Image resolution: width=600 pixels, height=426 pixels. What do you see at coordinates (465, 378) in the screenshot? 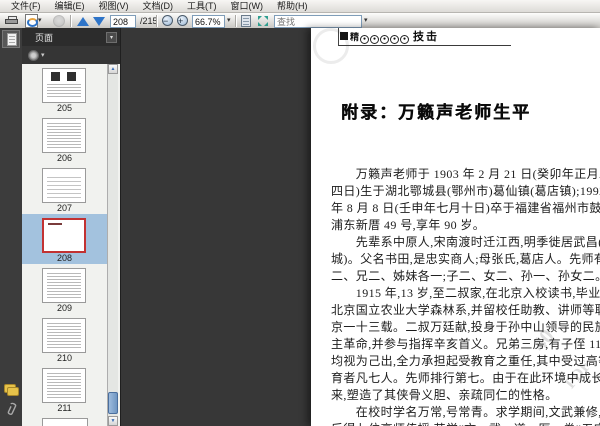
I see `body-text-line: 育者凡七人。先师排行第七。由于在此环境中成长起` at bounding box center [465, 378].